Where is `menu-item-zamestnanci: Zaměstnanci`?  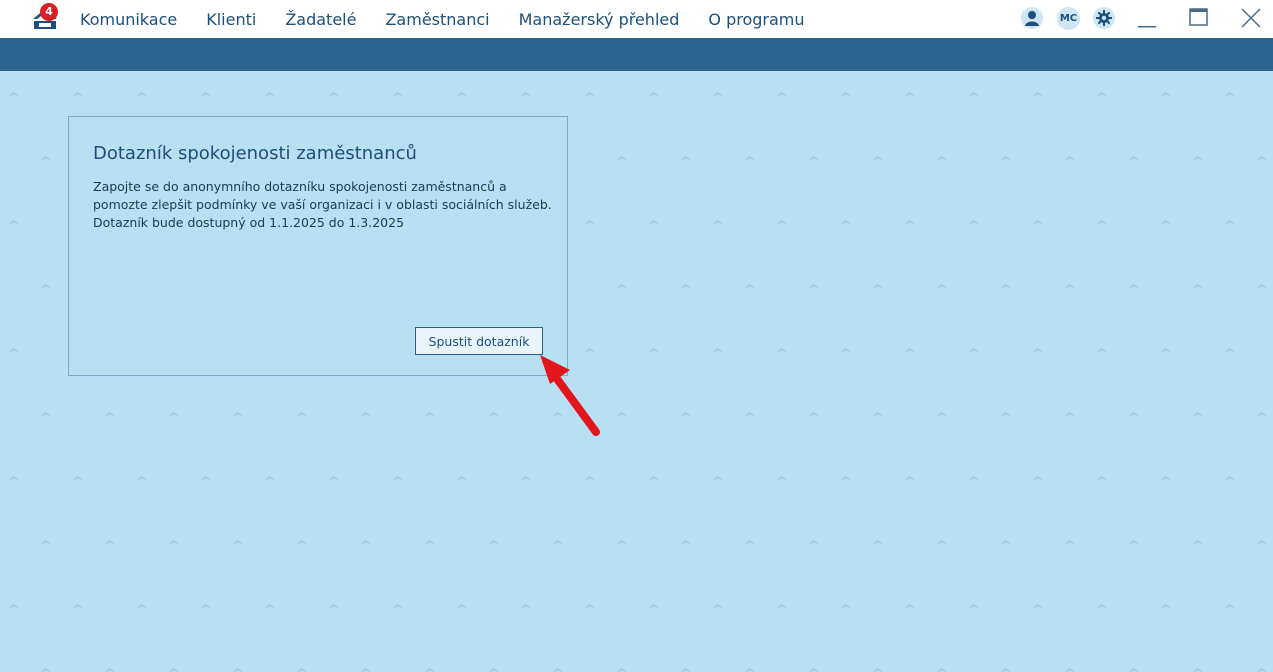
menu-item-zamestnanci: Zaměstnanci is located at coordinates (437, 19).